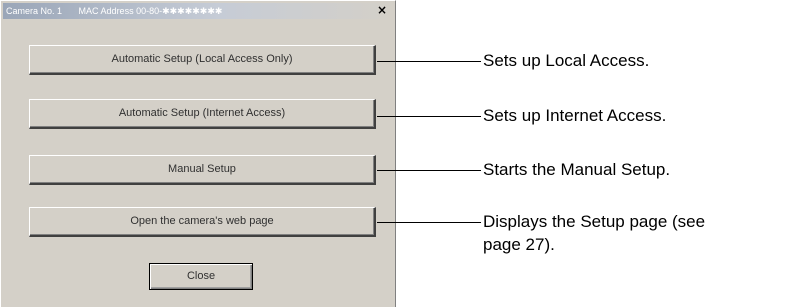 The height and width of the screenshot is (307, 800). Describe the element at coordinates (201, 276) in the screenshot. I see `close-button: Close` at that location.